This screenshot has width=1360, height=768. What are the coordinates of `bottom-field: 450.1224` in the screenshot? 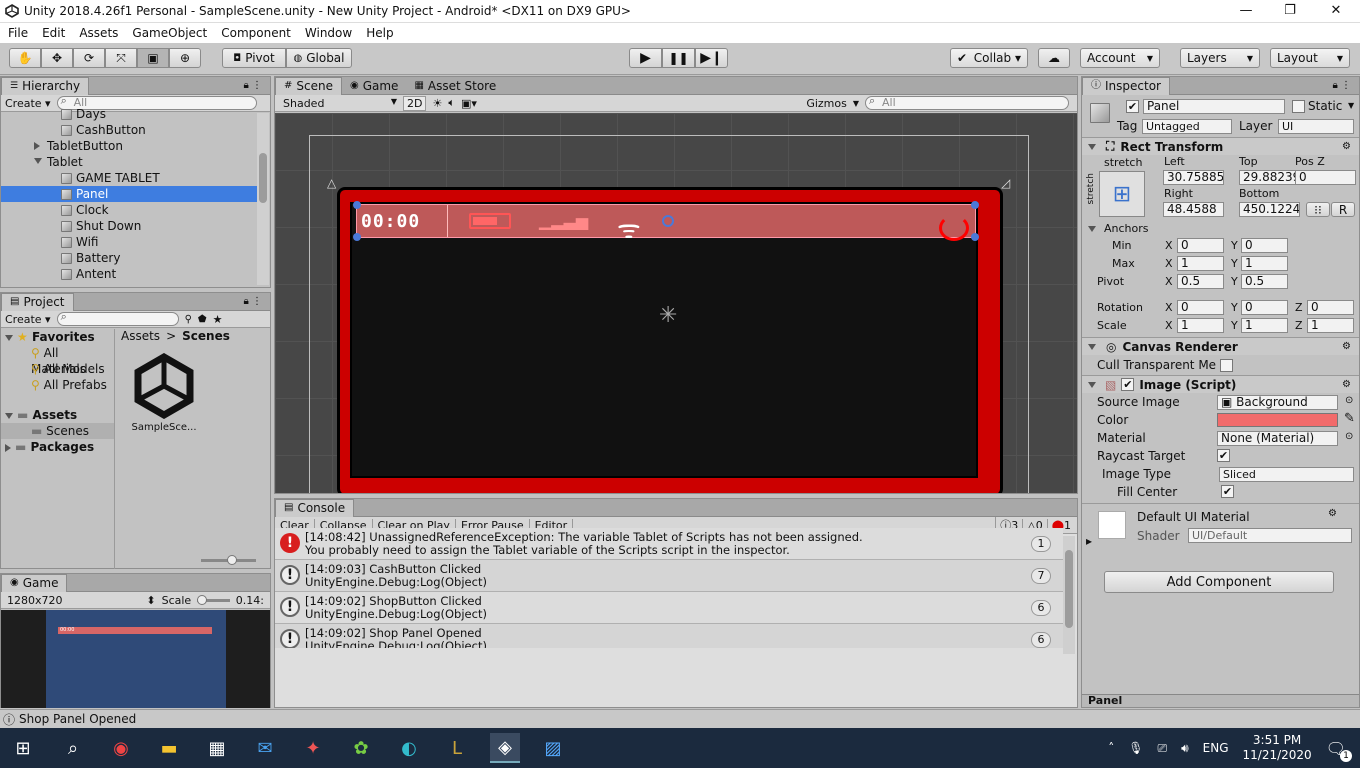 It's located at (1269, 209).